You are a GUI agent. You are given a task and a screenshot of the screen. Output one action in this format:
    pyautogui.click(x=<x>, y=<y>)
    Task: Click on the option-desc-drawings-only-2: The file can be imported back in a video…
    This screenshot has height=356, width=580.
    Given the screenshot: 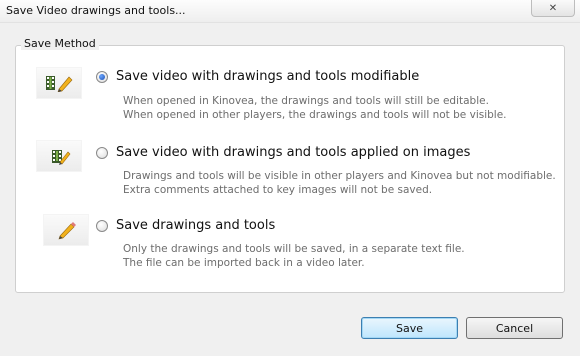 What is the action you would take?
    pyautogui.click(x=244, y=263)
    